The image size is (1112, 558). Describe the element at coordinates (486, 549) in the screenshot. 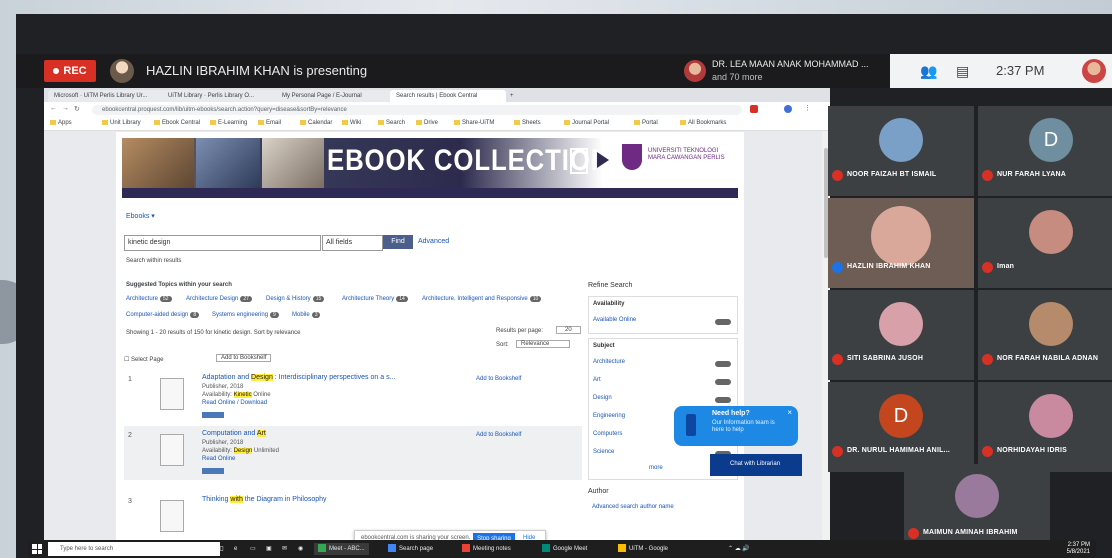

I see `taskbar-item: Meeting notes` at that location.